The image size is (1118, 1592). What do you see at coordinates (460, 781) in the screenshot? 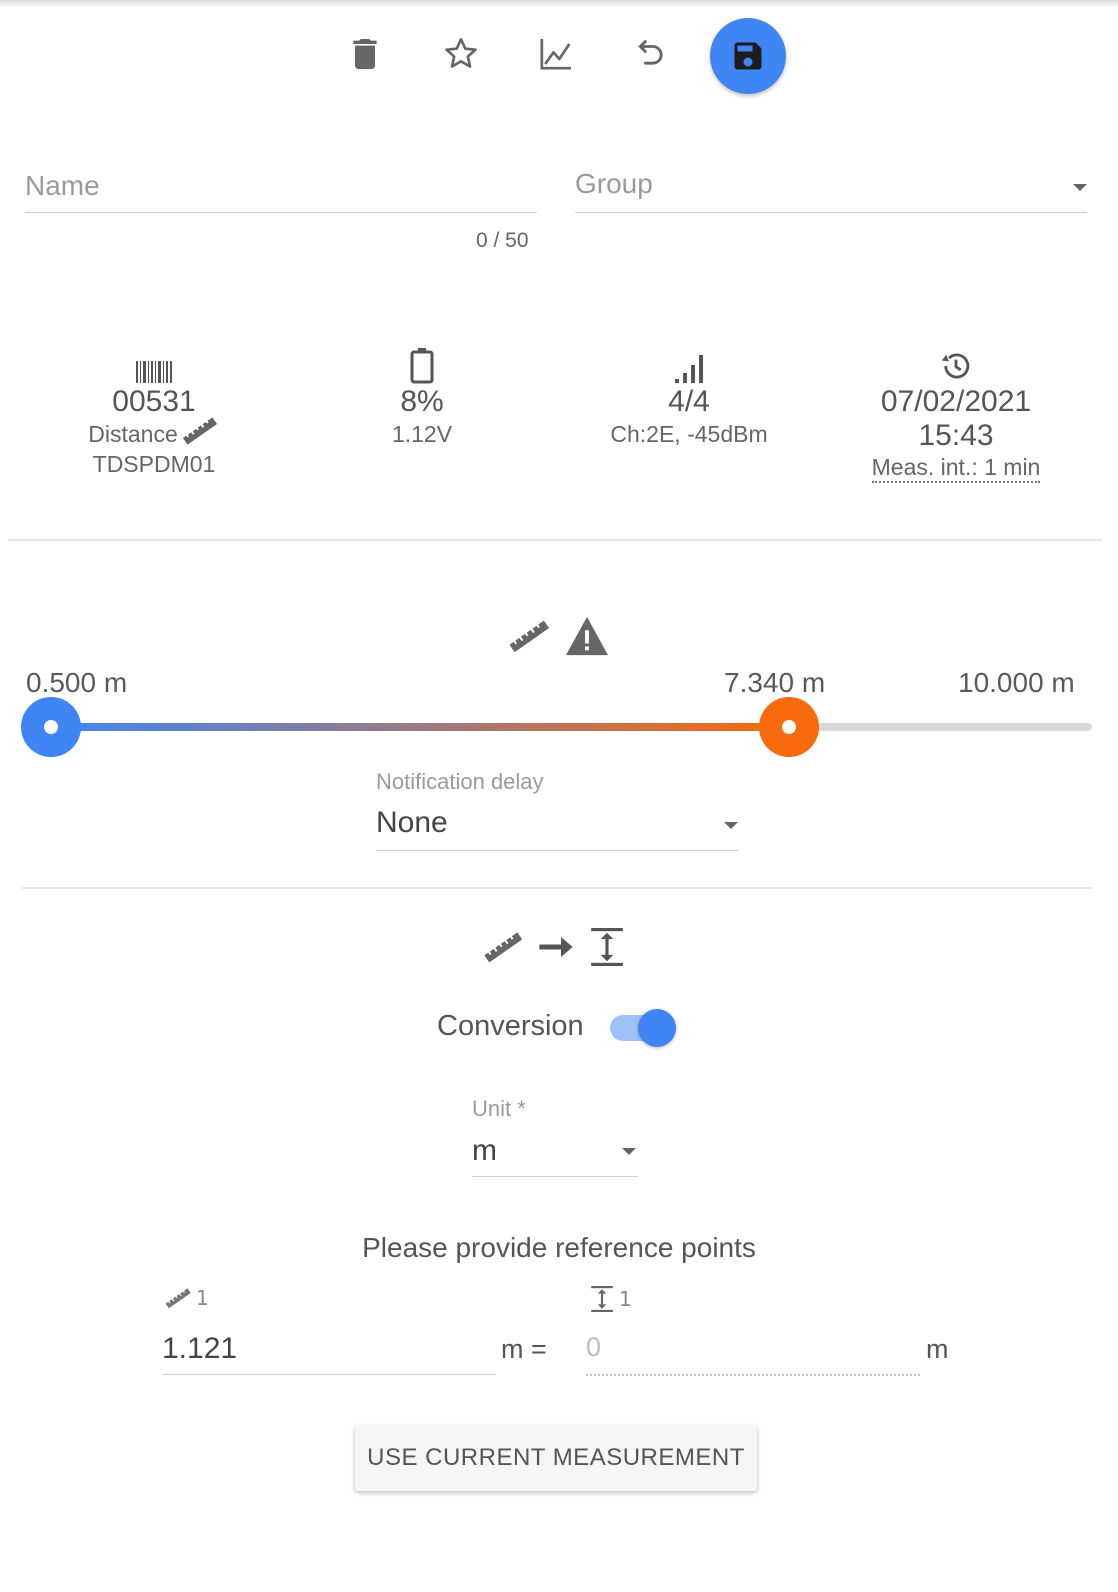
I see `notification-delay-label: Notification delay` at bounding box center [460, 781].